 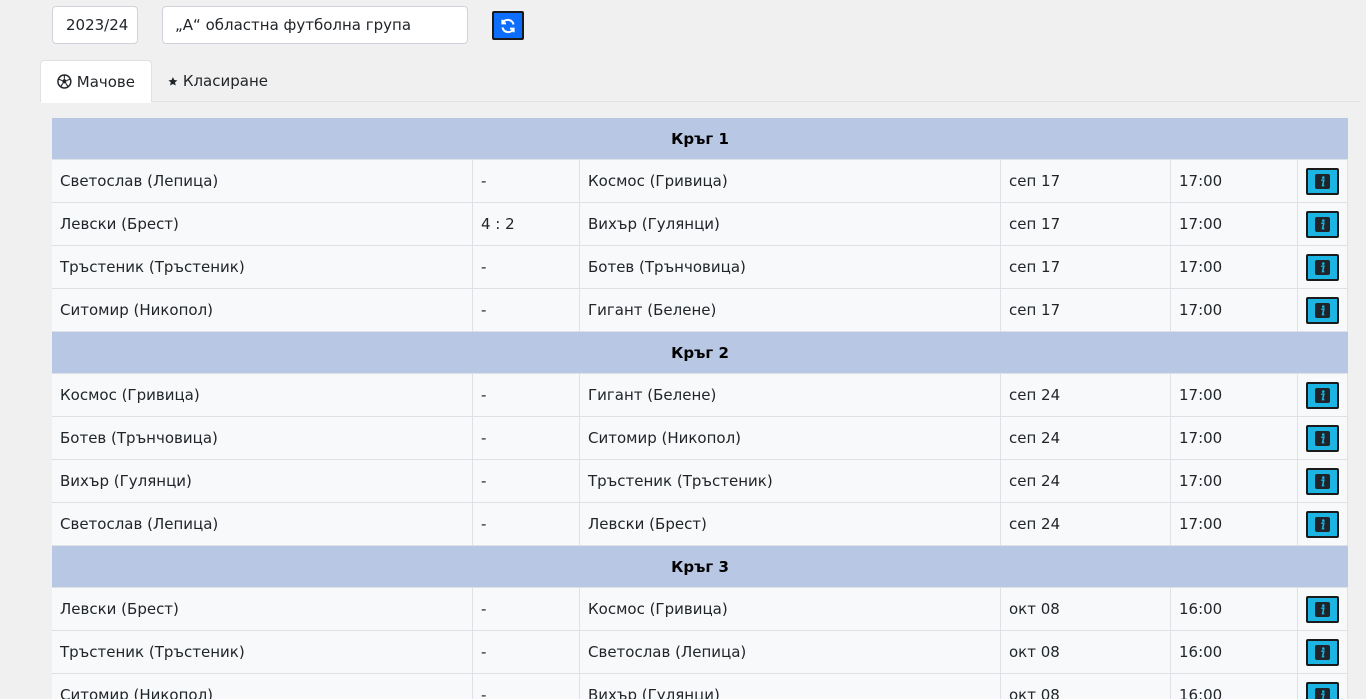 I want to click on tab-standings-label: Класиране, so click(x=225, y=81).